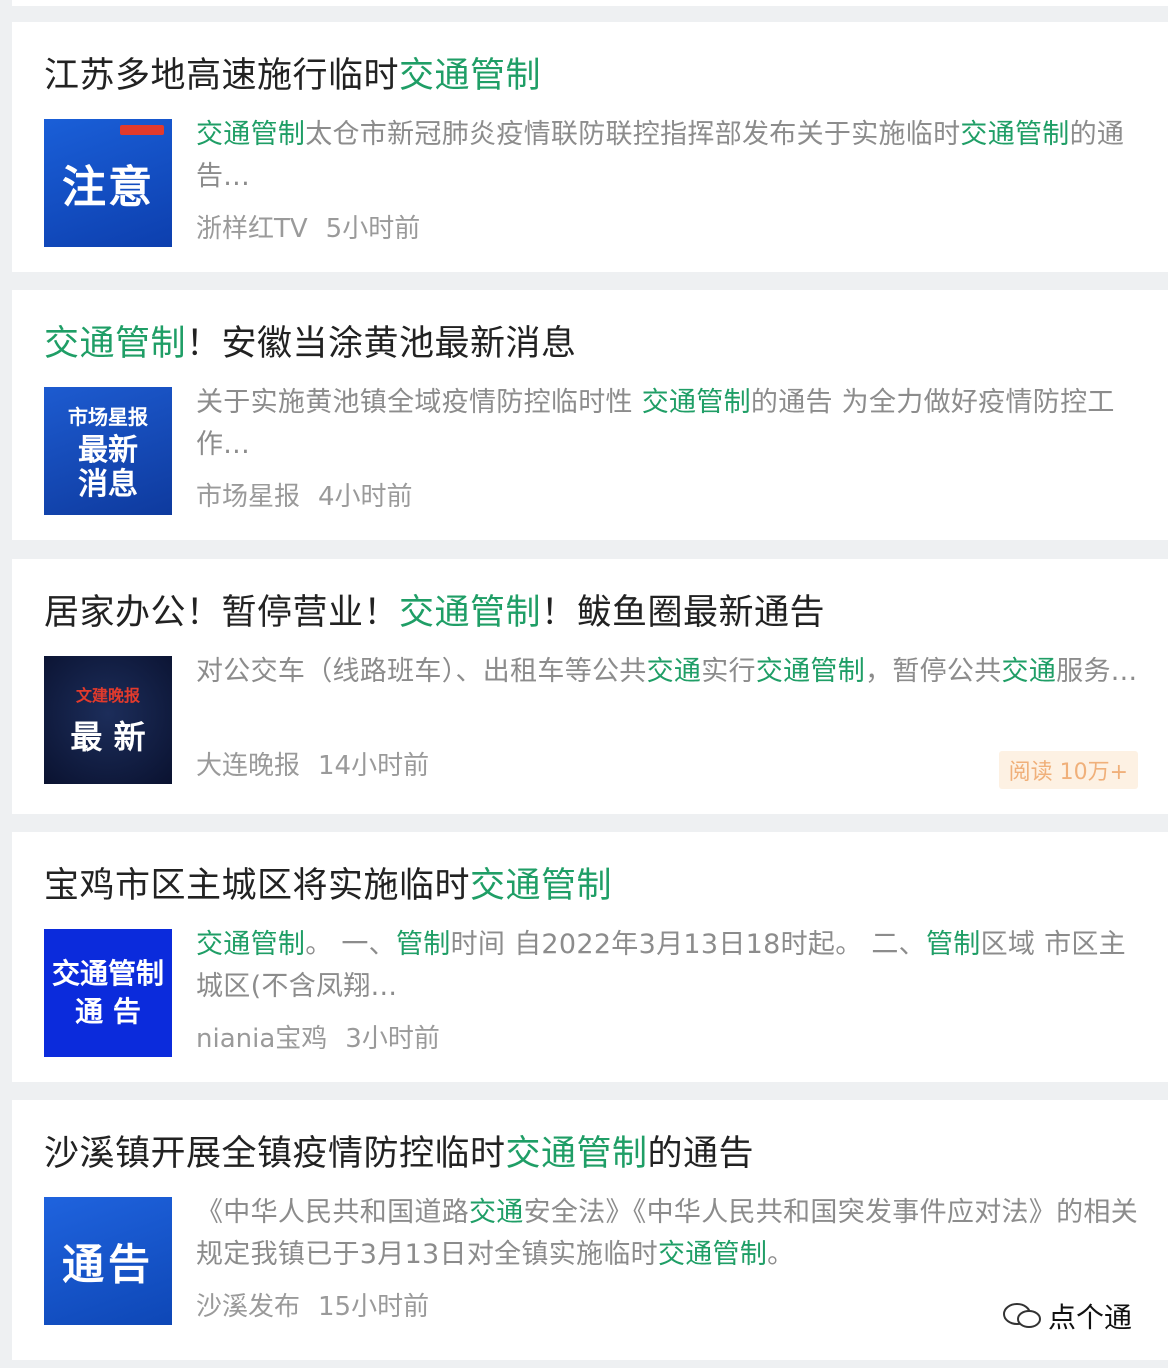 The height and width of the screenshot is (1368, 1168). I want to click on thumb-caption: 最 新, so click(108, 737).